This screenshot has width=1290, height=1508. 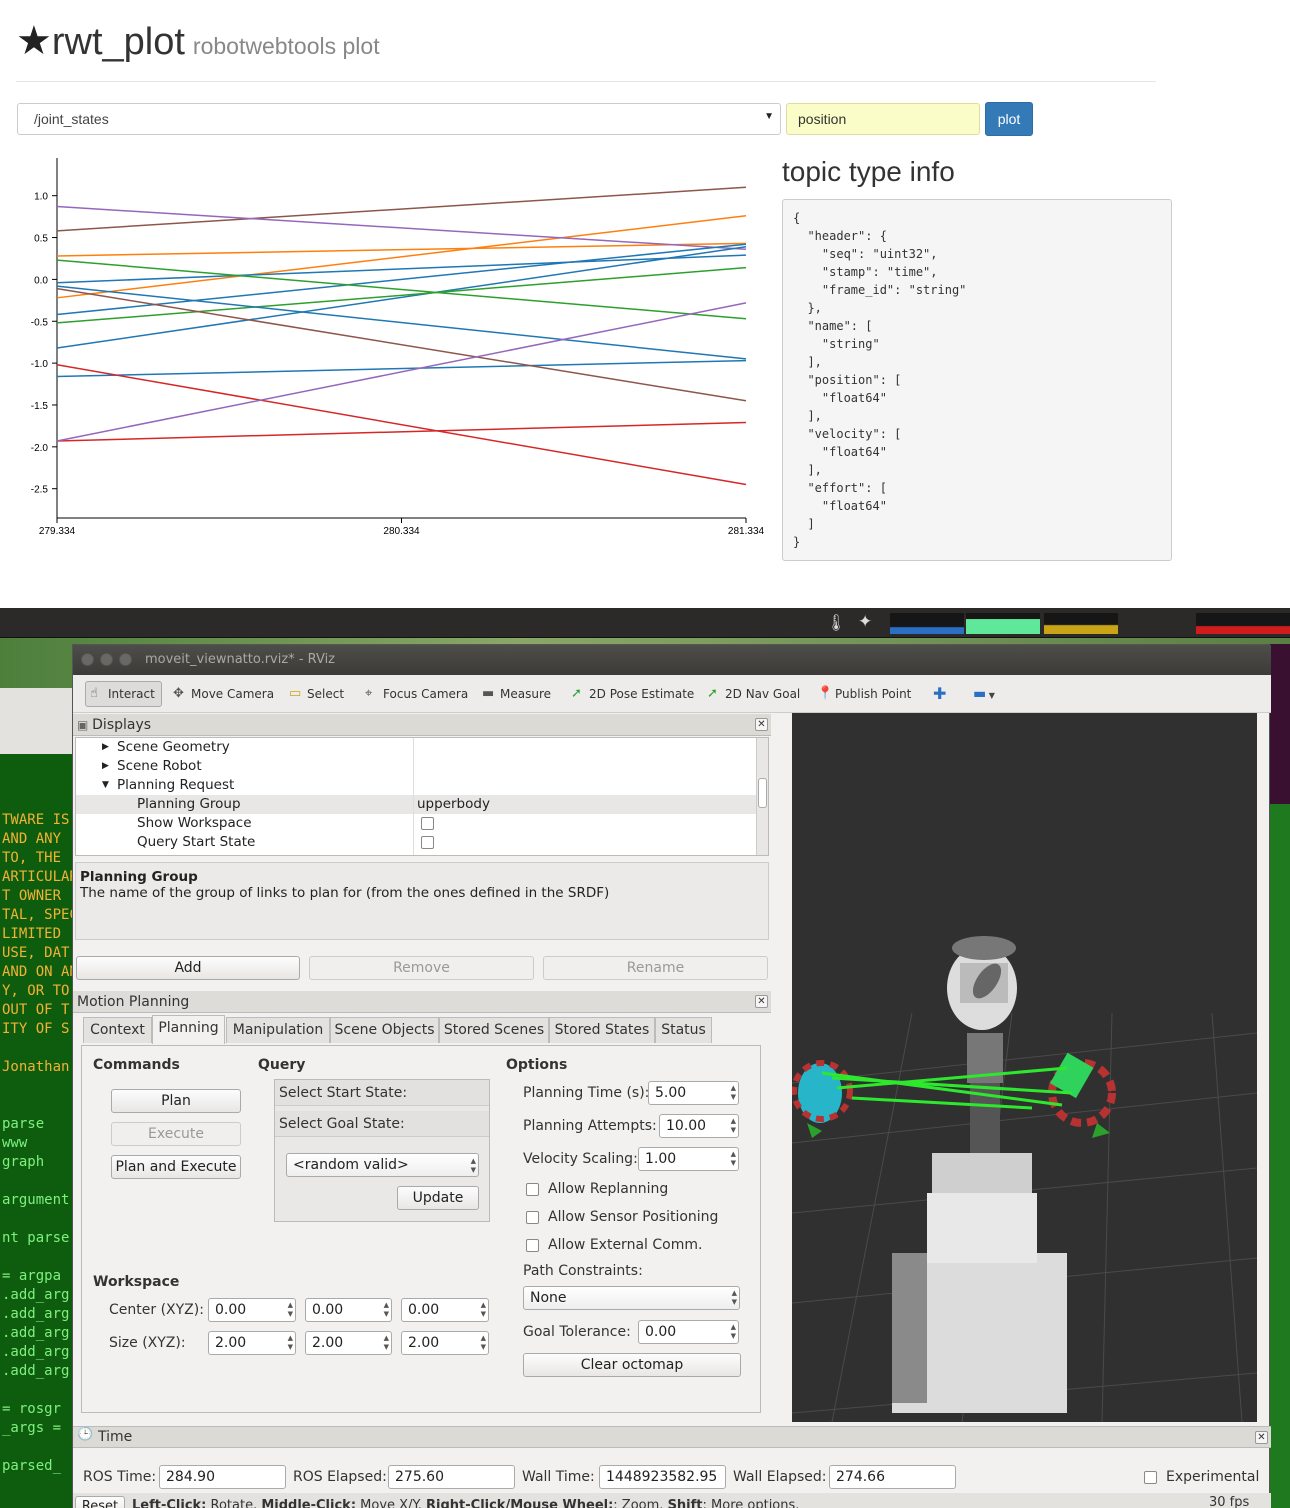 What do you see at coordinates (438, 1198) in the screenshot?
I see `update-button: Update` at bounding box center [438, 1198].